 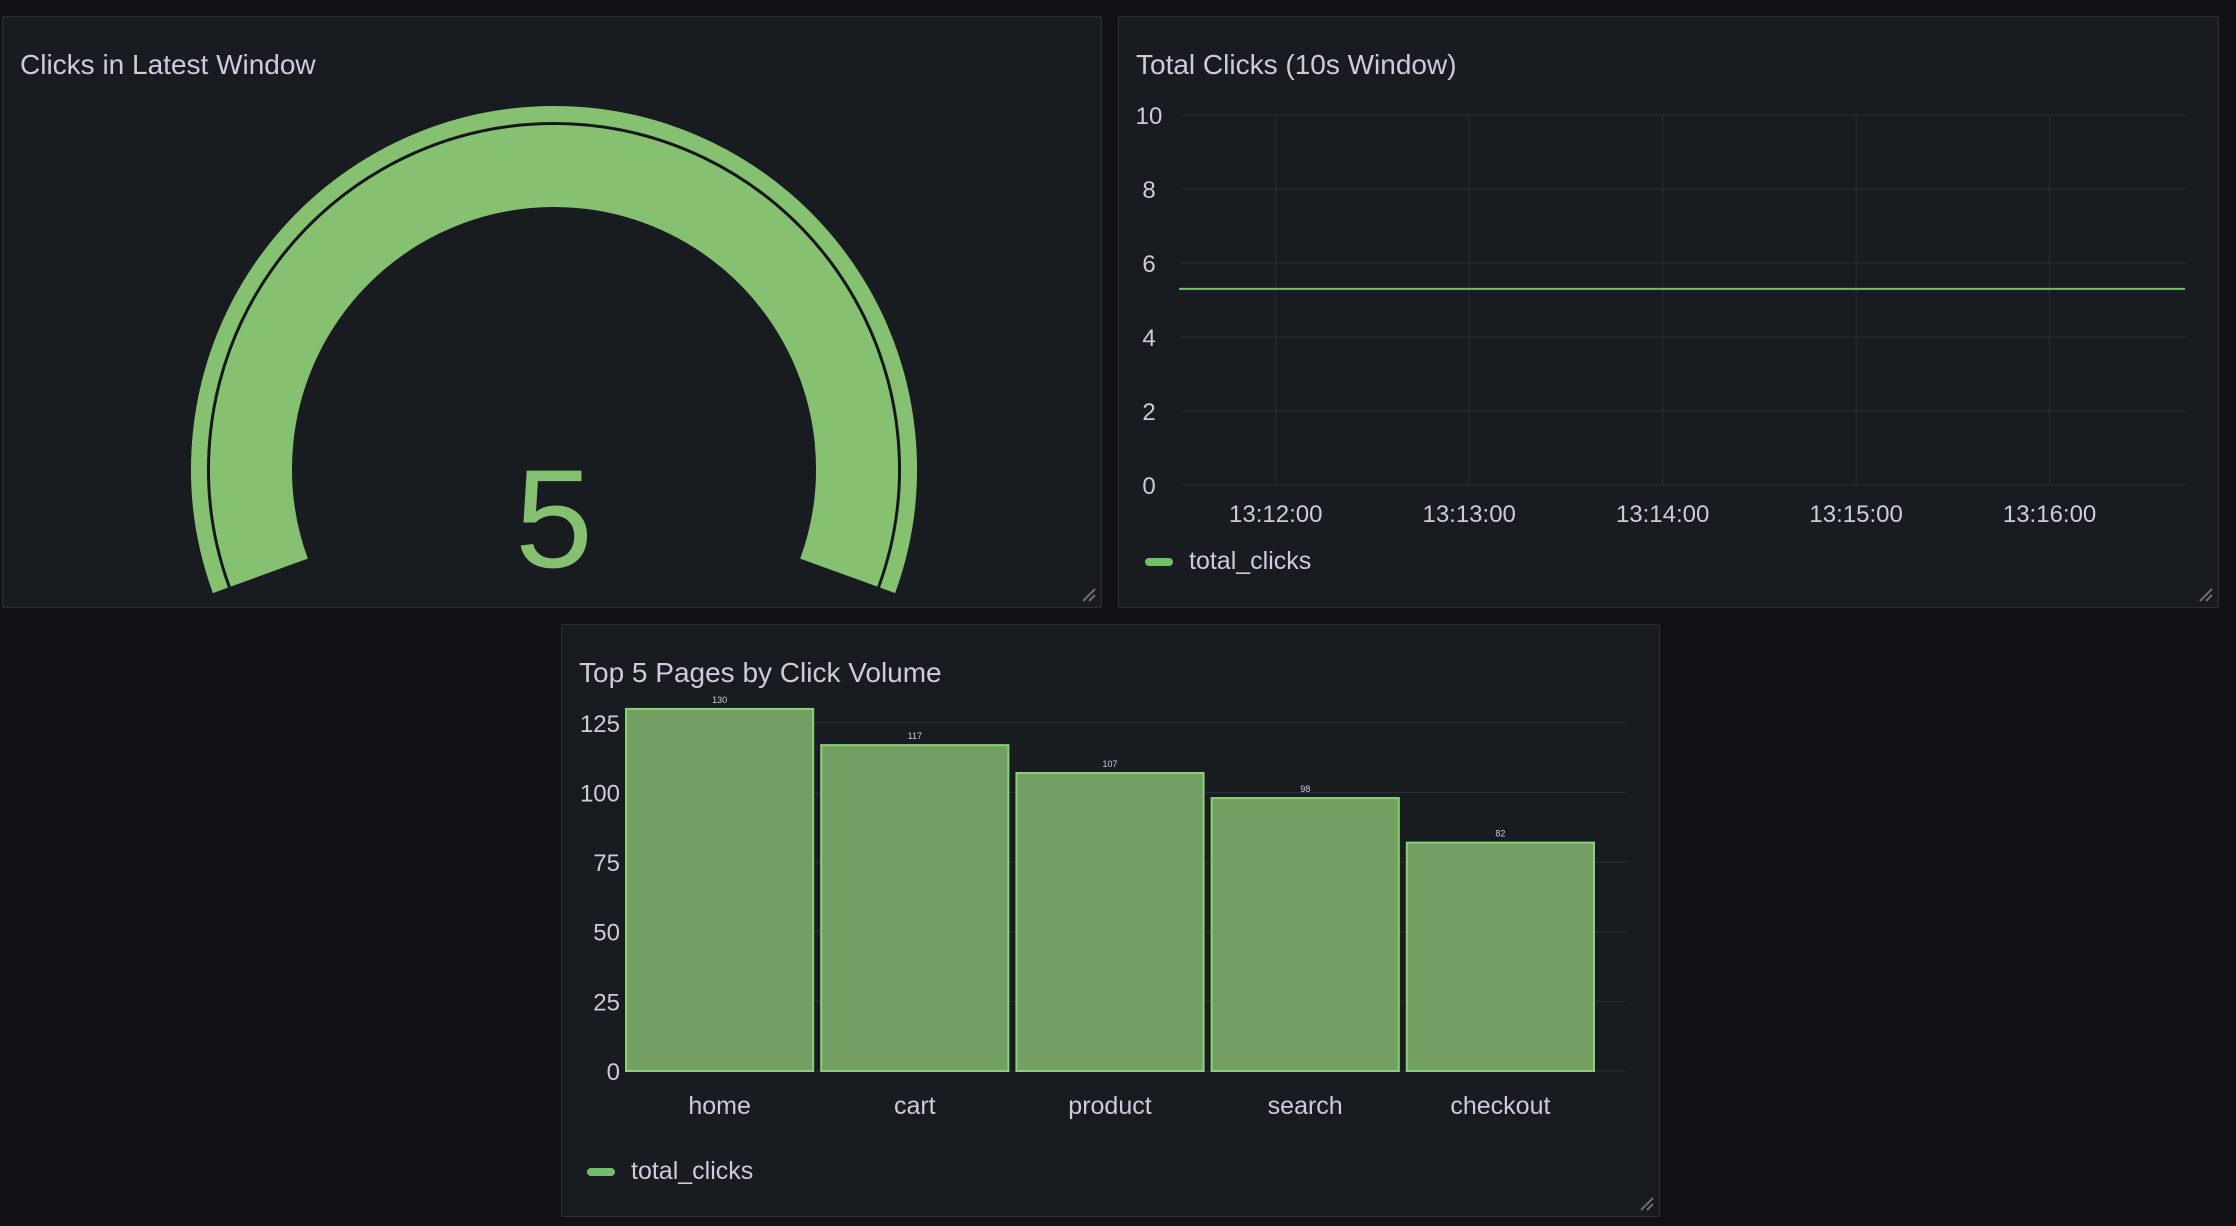 I want to click on timeseries-legend: total_clicks, so click(x=1228, y=561).